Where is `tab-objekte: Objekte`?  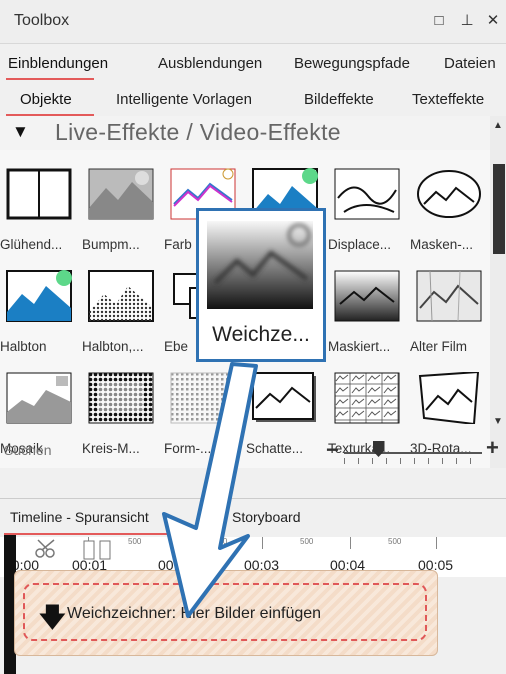
tab-objekte: Objekte is located at coordinates (46, 99).